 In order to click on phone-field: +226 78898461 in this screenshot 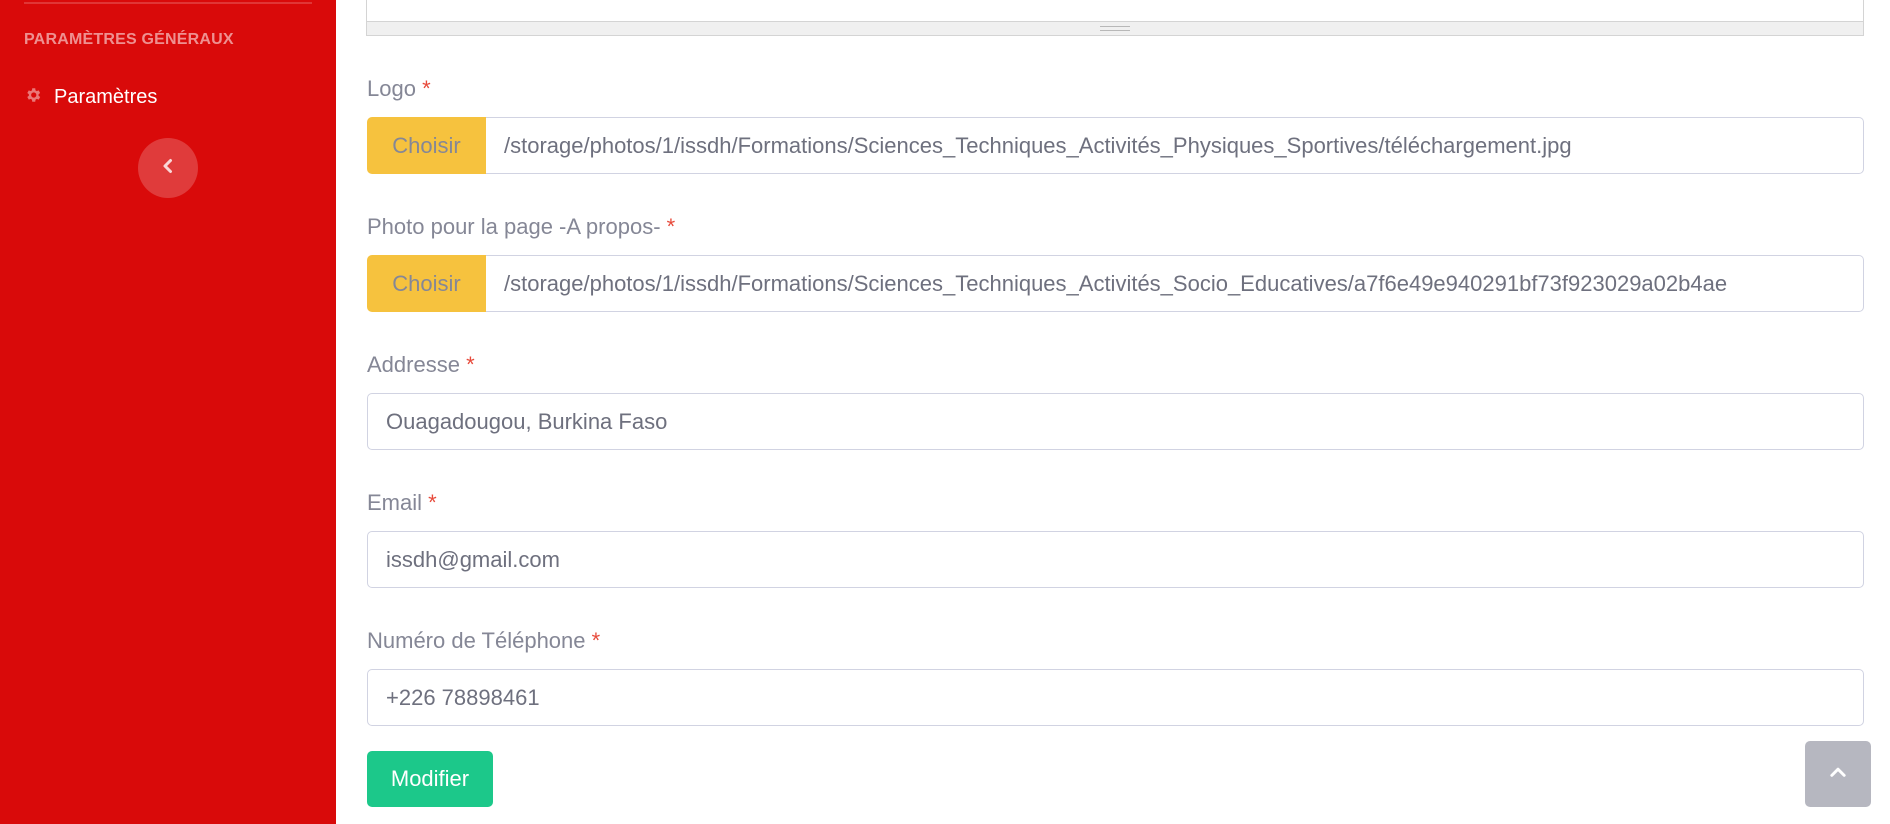, I will do `click(1115, 697)`.